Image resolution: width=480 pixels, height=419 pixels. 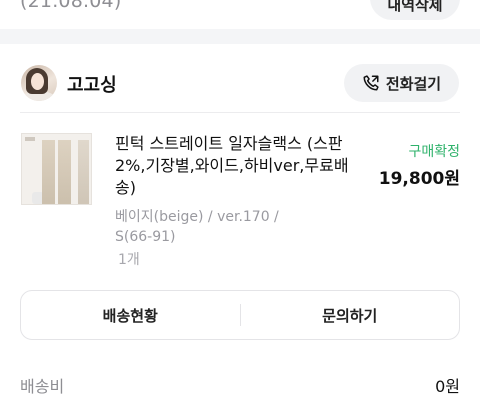 I want to click on call-button: 전화걸기, so click(x=401, y=83).